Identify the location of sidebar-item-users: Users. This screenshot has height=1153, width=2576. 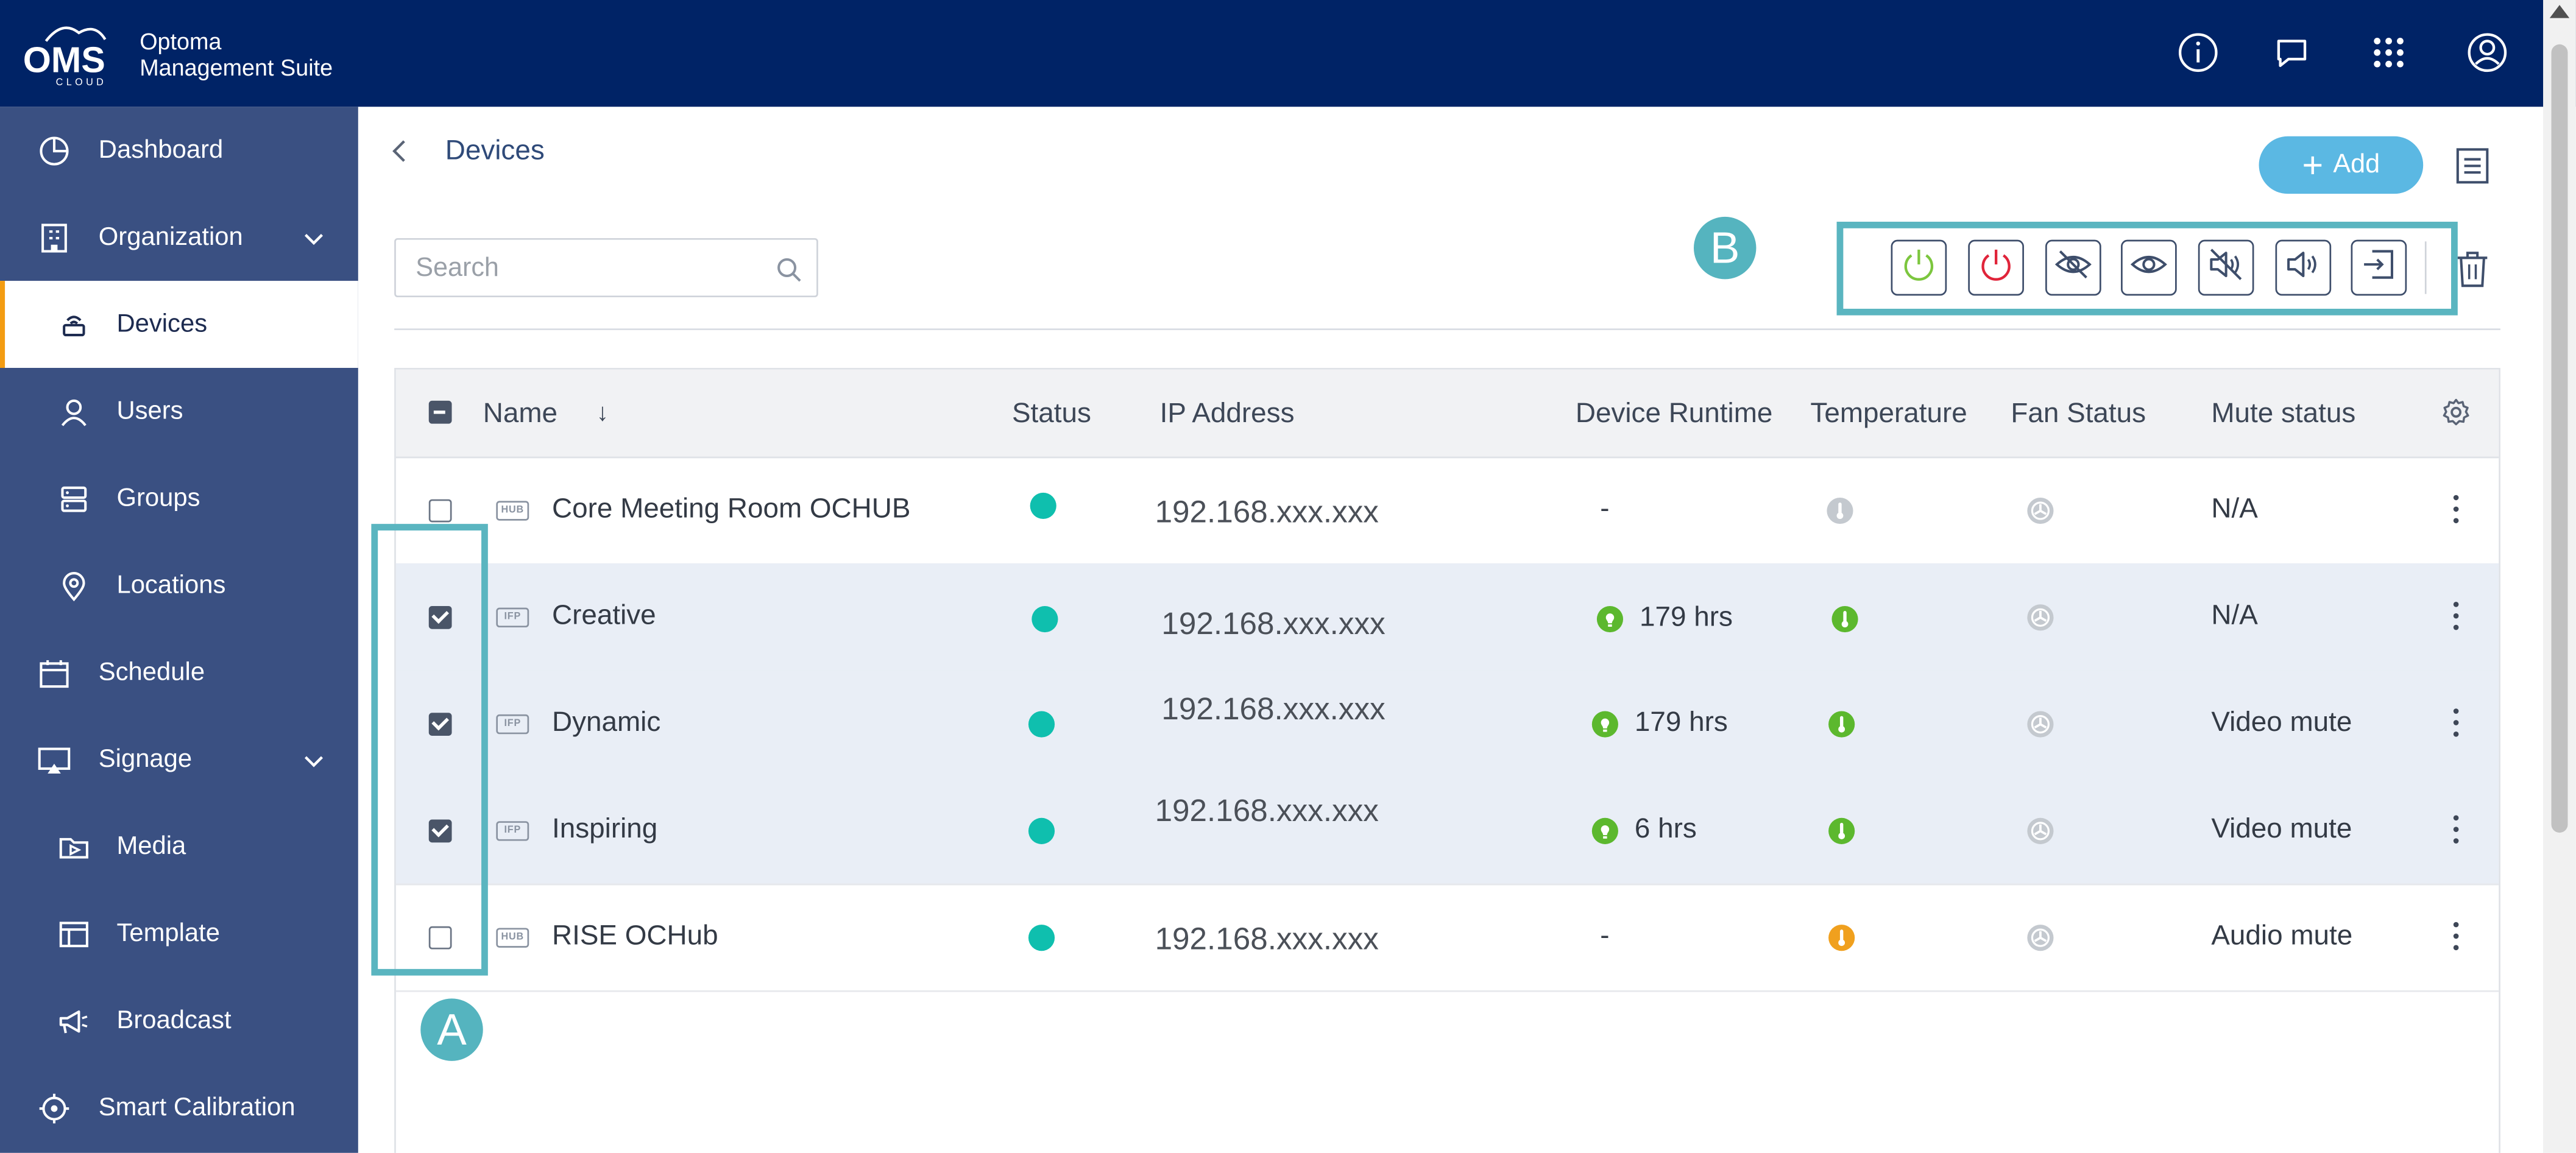
(179, 411).